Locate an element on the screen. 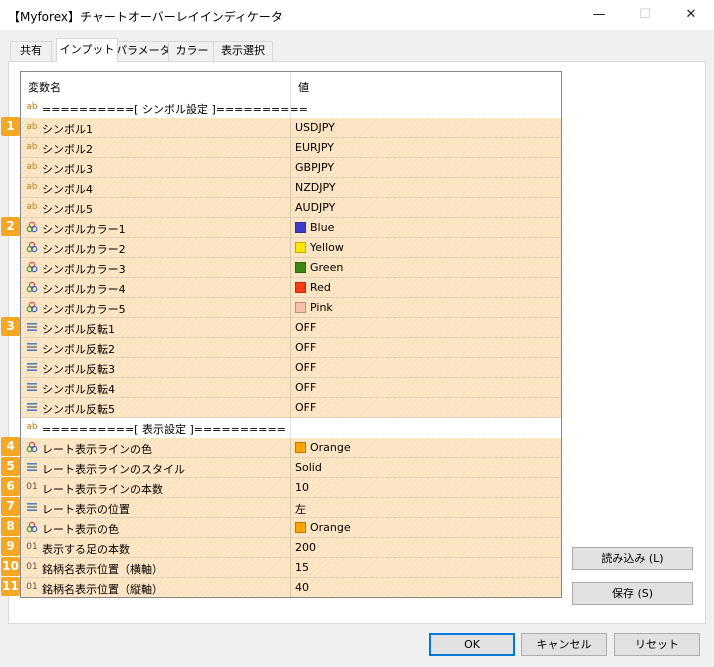  row-value-text: Green is located at coordinates (327, 267).